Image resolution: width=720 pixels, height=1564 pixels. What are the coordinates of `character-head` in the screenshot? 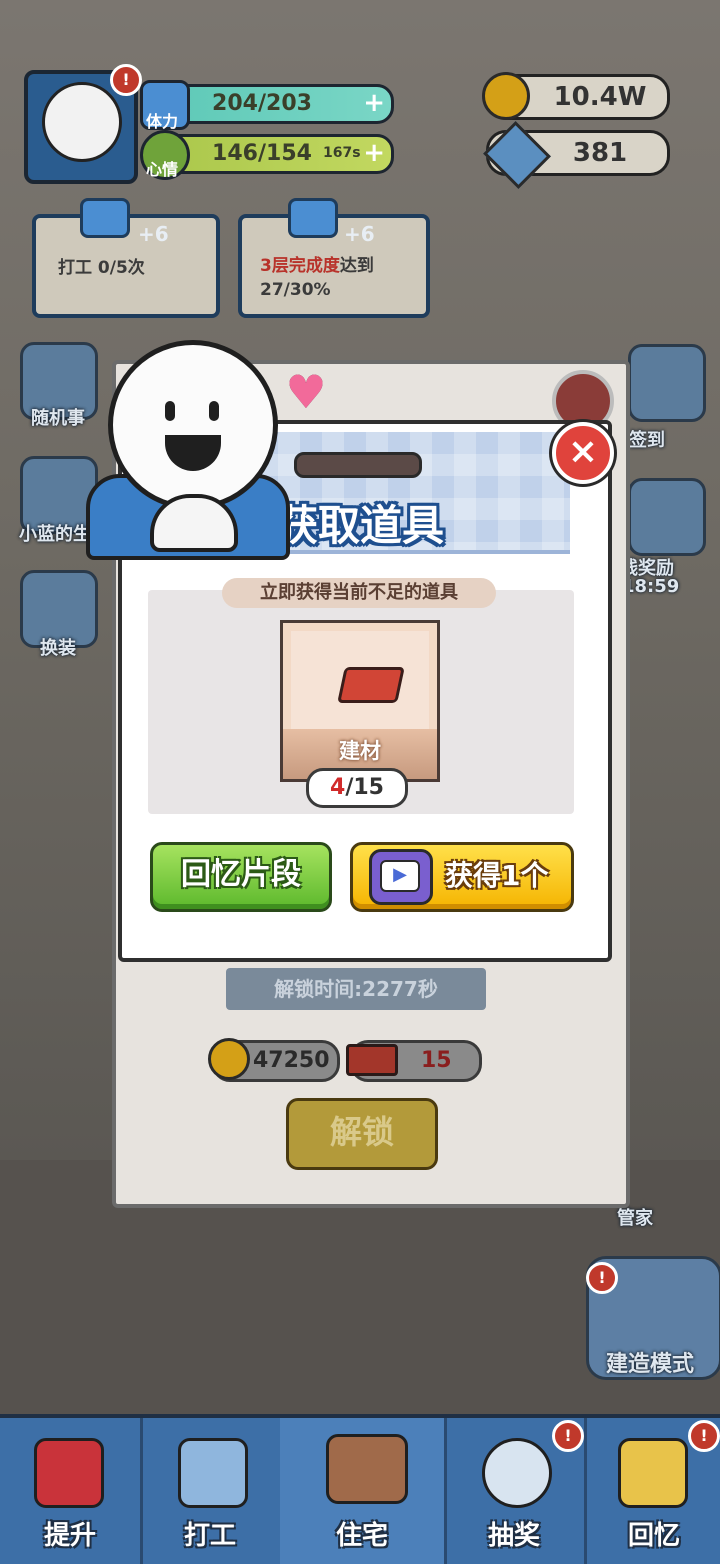 It's located at (193, 425).